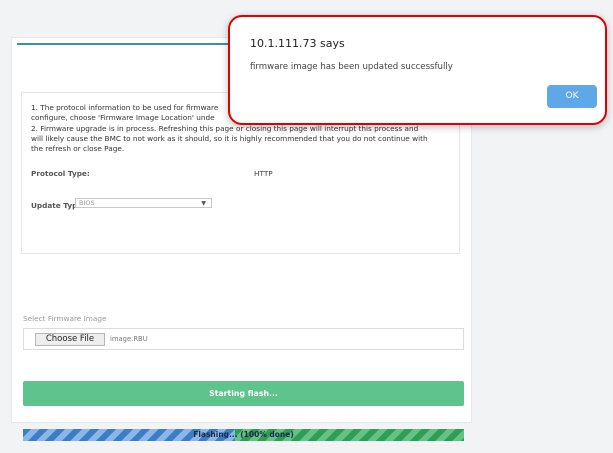 The width and height of the screenshot is (613, 453). What do you see at coordinates (572, 96) in the screenshot?
I see `ok-button: OK` at bounding box center [572, 96].